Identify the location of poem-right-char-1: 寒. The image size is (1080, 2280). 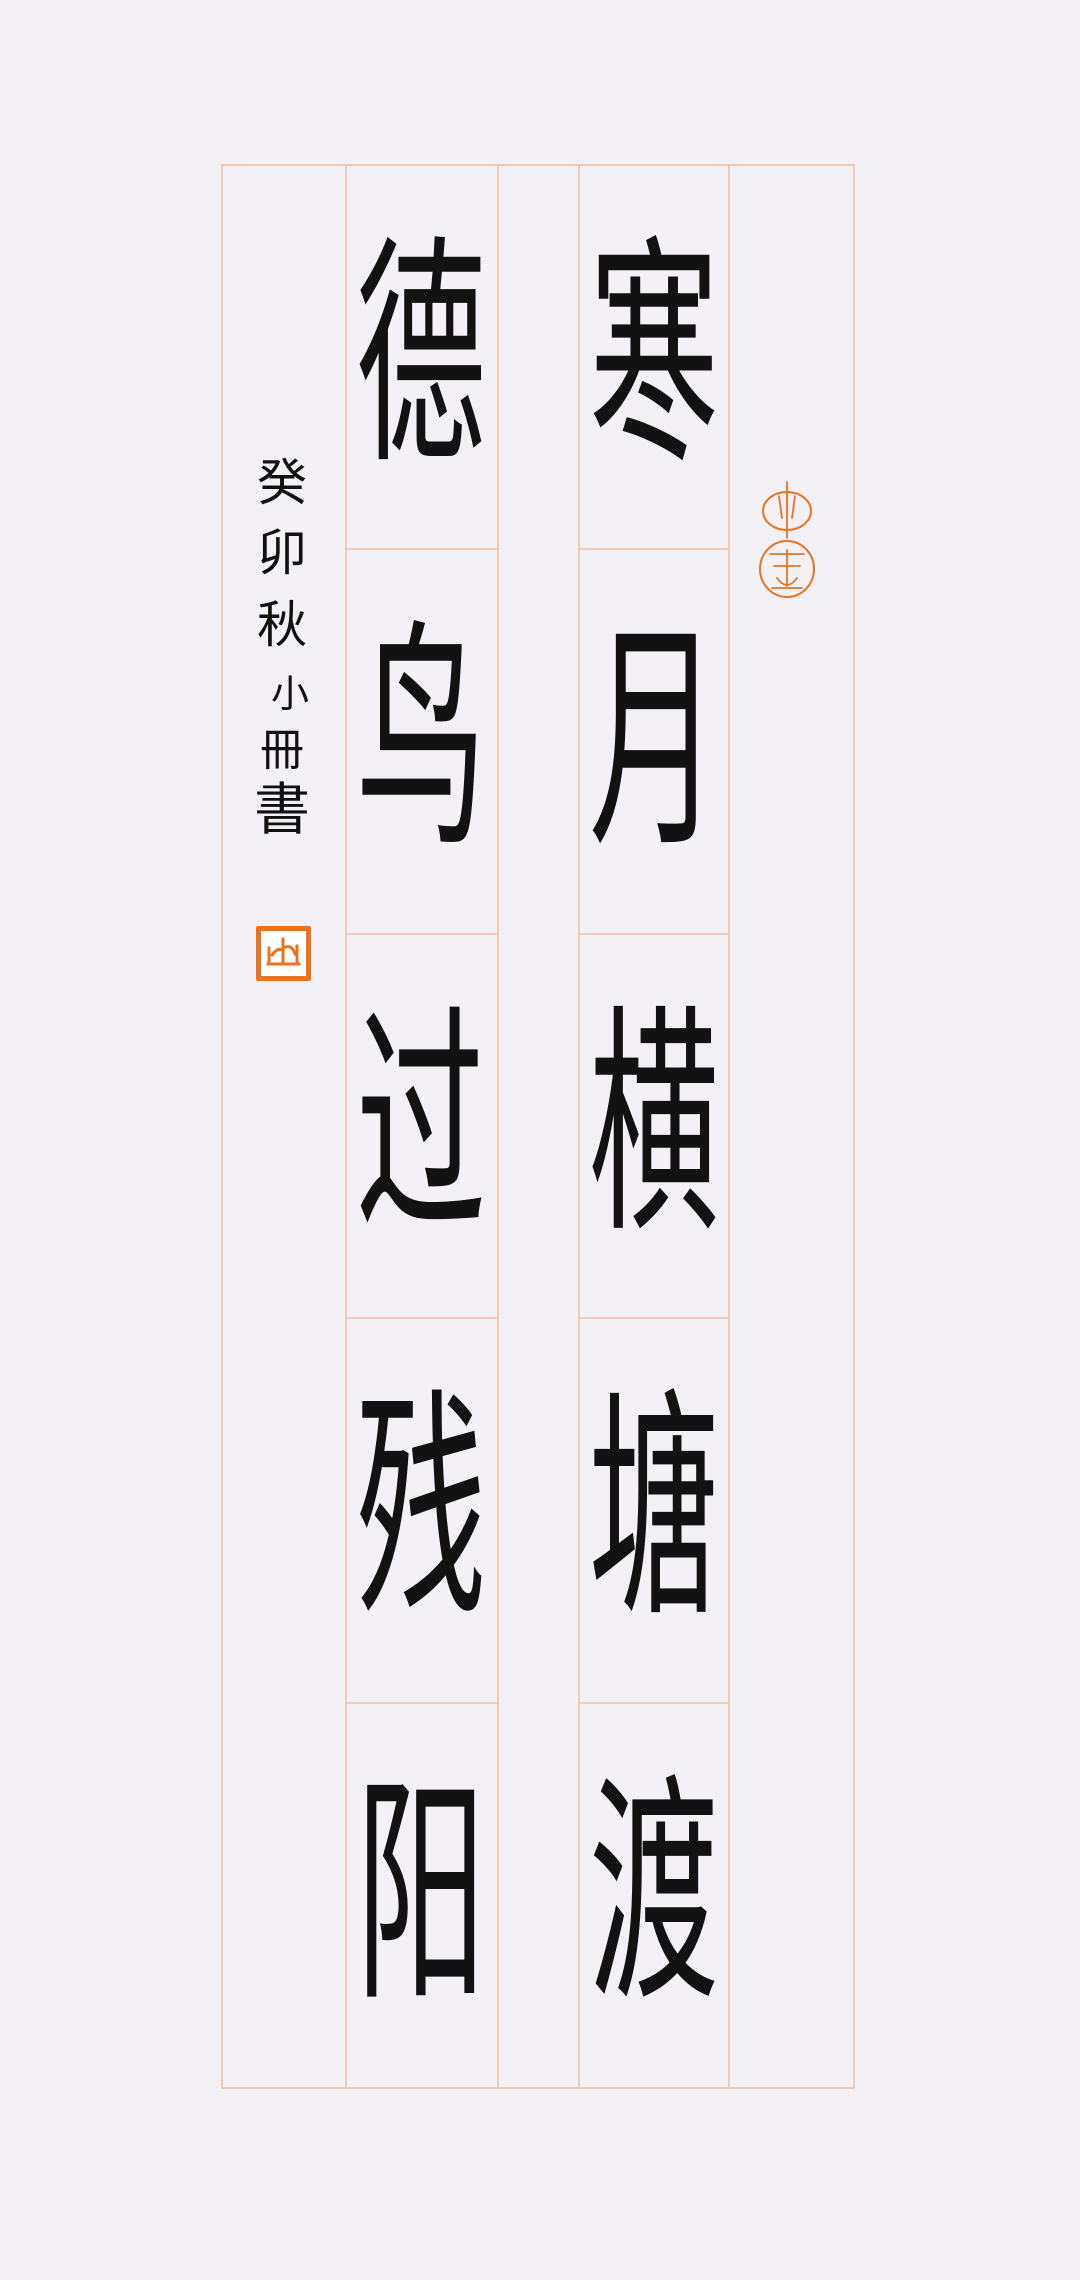
(654, 356).